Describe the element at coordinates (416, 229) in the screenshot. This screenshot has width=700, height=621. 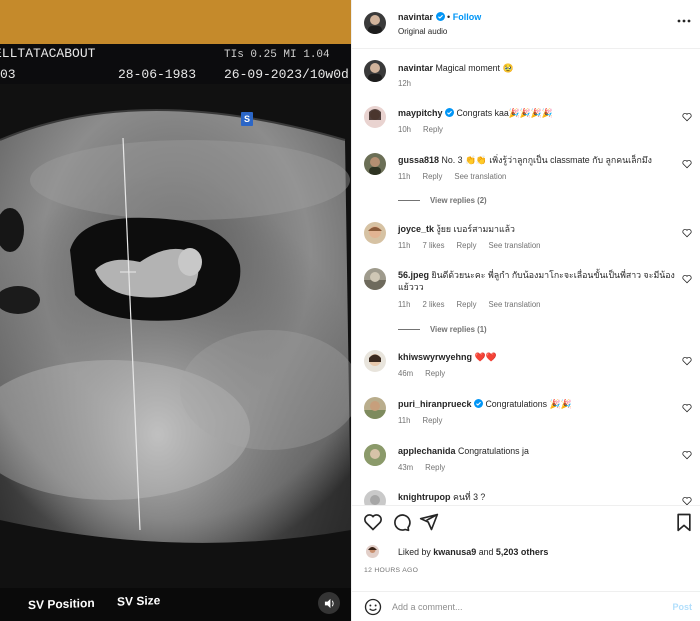
I see `comment-username: joyce_tk` at that location.